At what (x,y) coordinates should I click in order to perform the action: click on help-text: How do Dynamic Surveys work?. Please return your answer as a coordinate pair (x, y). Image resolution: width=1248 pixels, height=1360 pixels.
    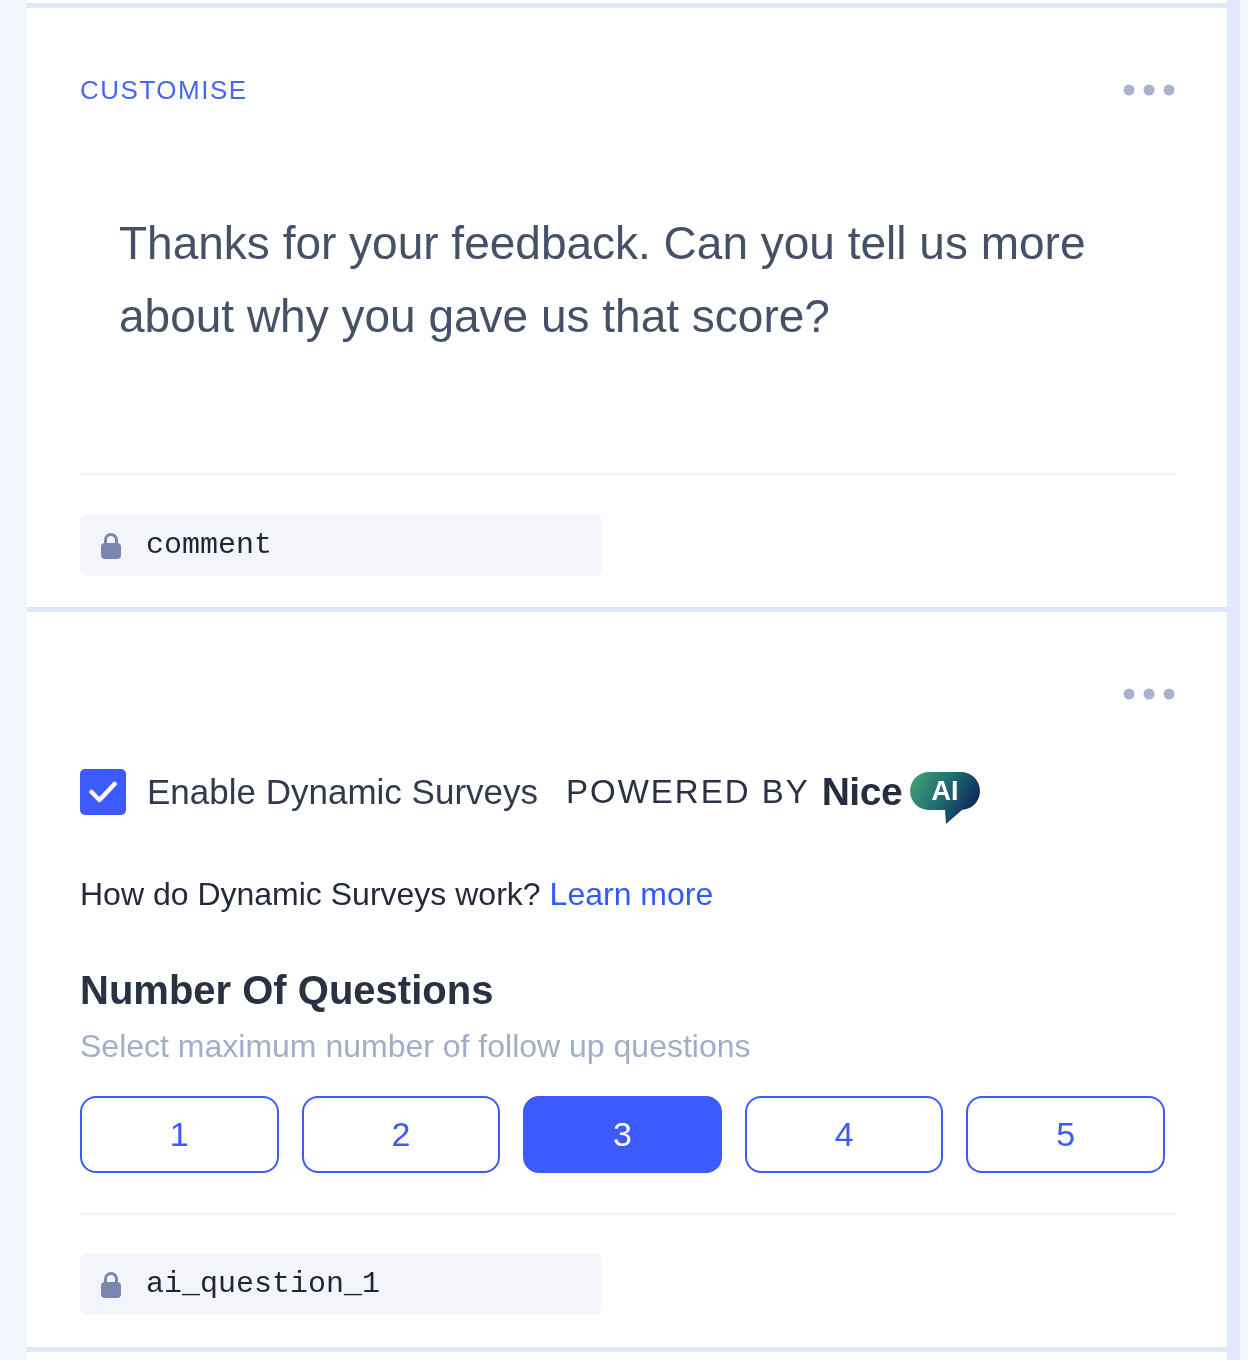
    Looking at the image, I should click on (310, 894).